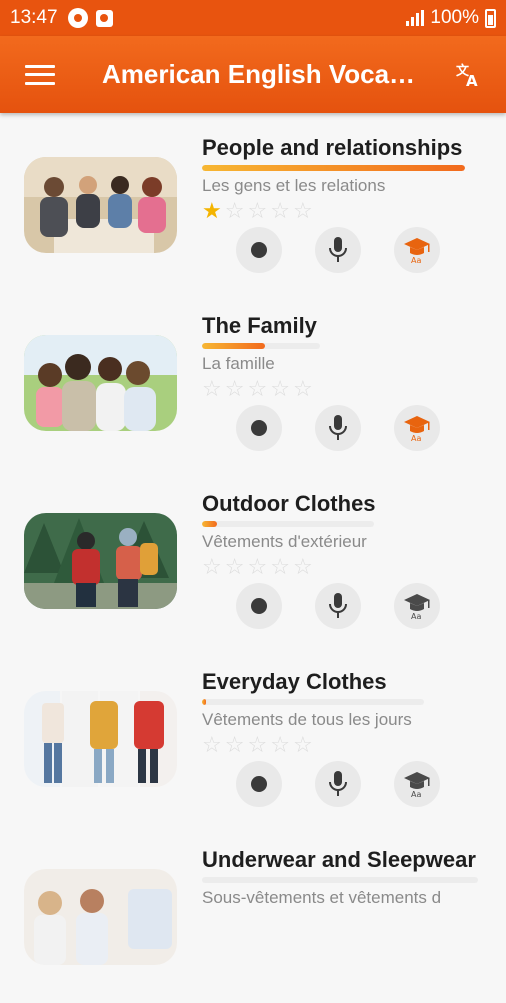 The width and height of the screenshot is (506, 1003). Describe the element at coordinates (307, 719) in the screenshot. I see `lesson-subtitle: Vêtements de tous les jours` at that location.